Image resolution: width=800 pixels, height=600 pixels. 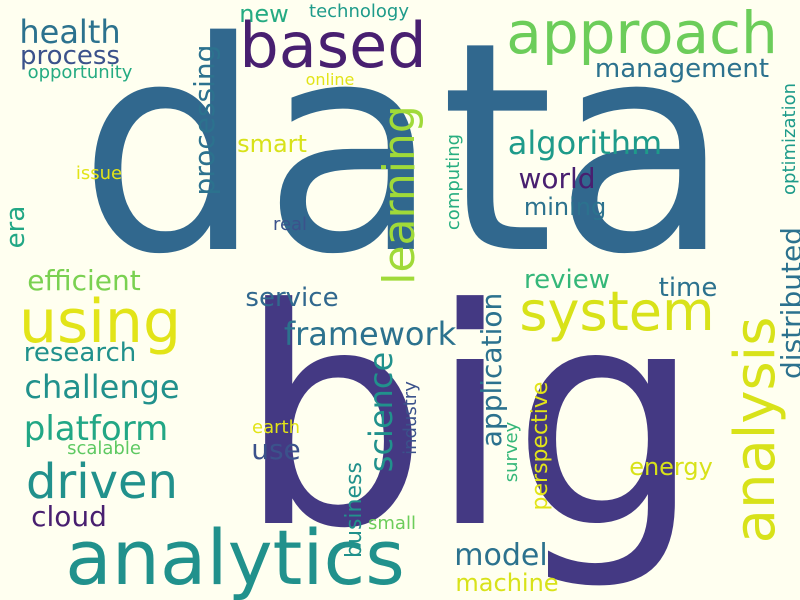 I want to click on word-industry: industry, so click(x=410, y=418).